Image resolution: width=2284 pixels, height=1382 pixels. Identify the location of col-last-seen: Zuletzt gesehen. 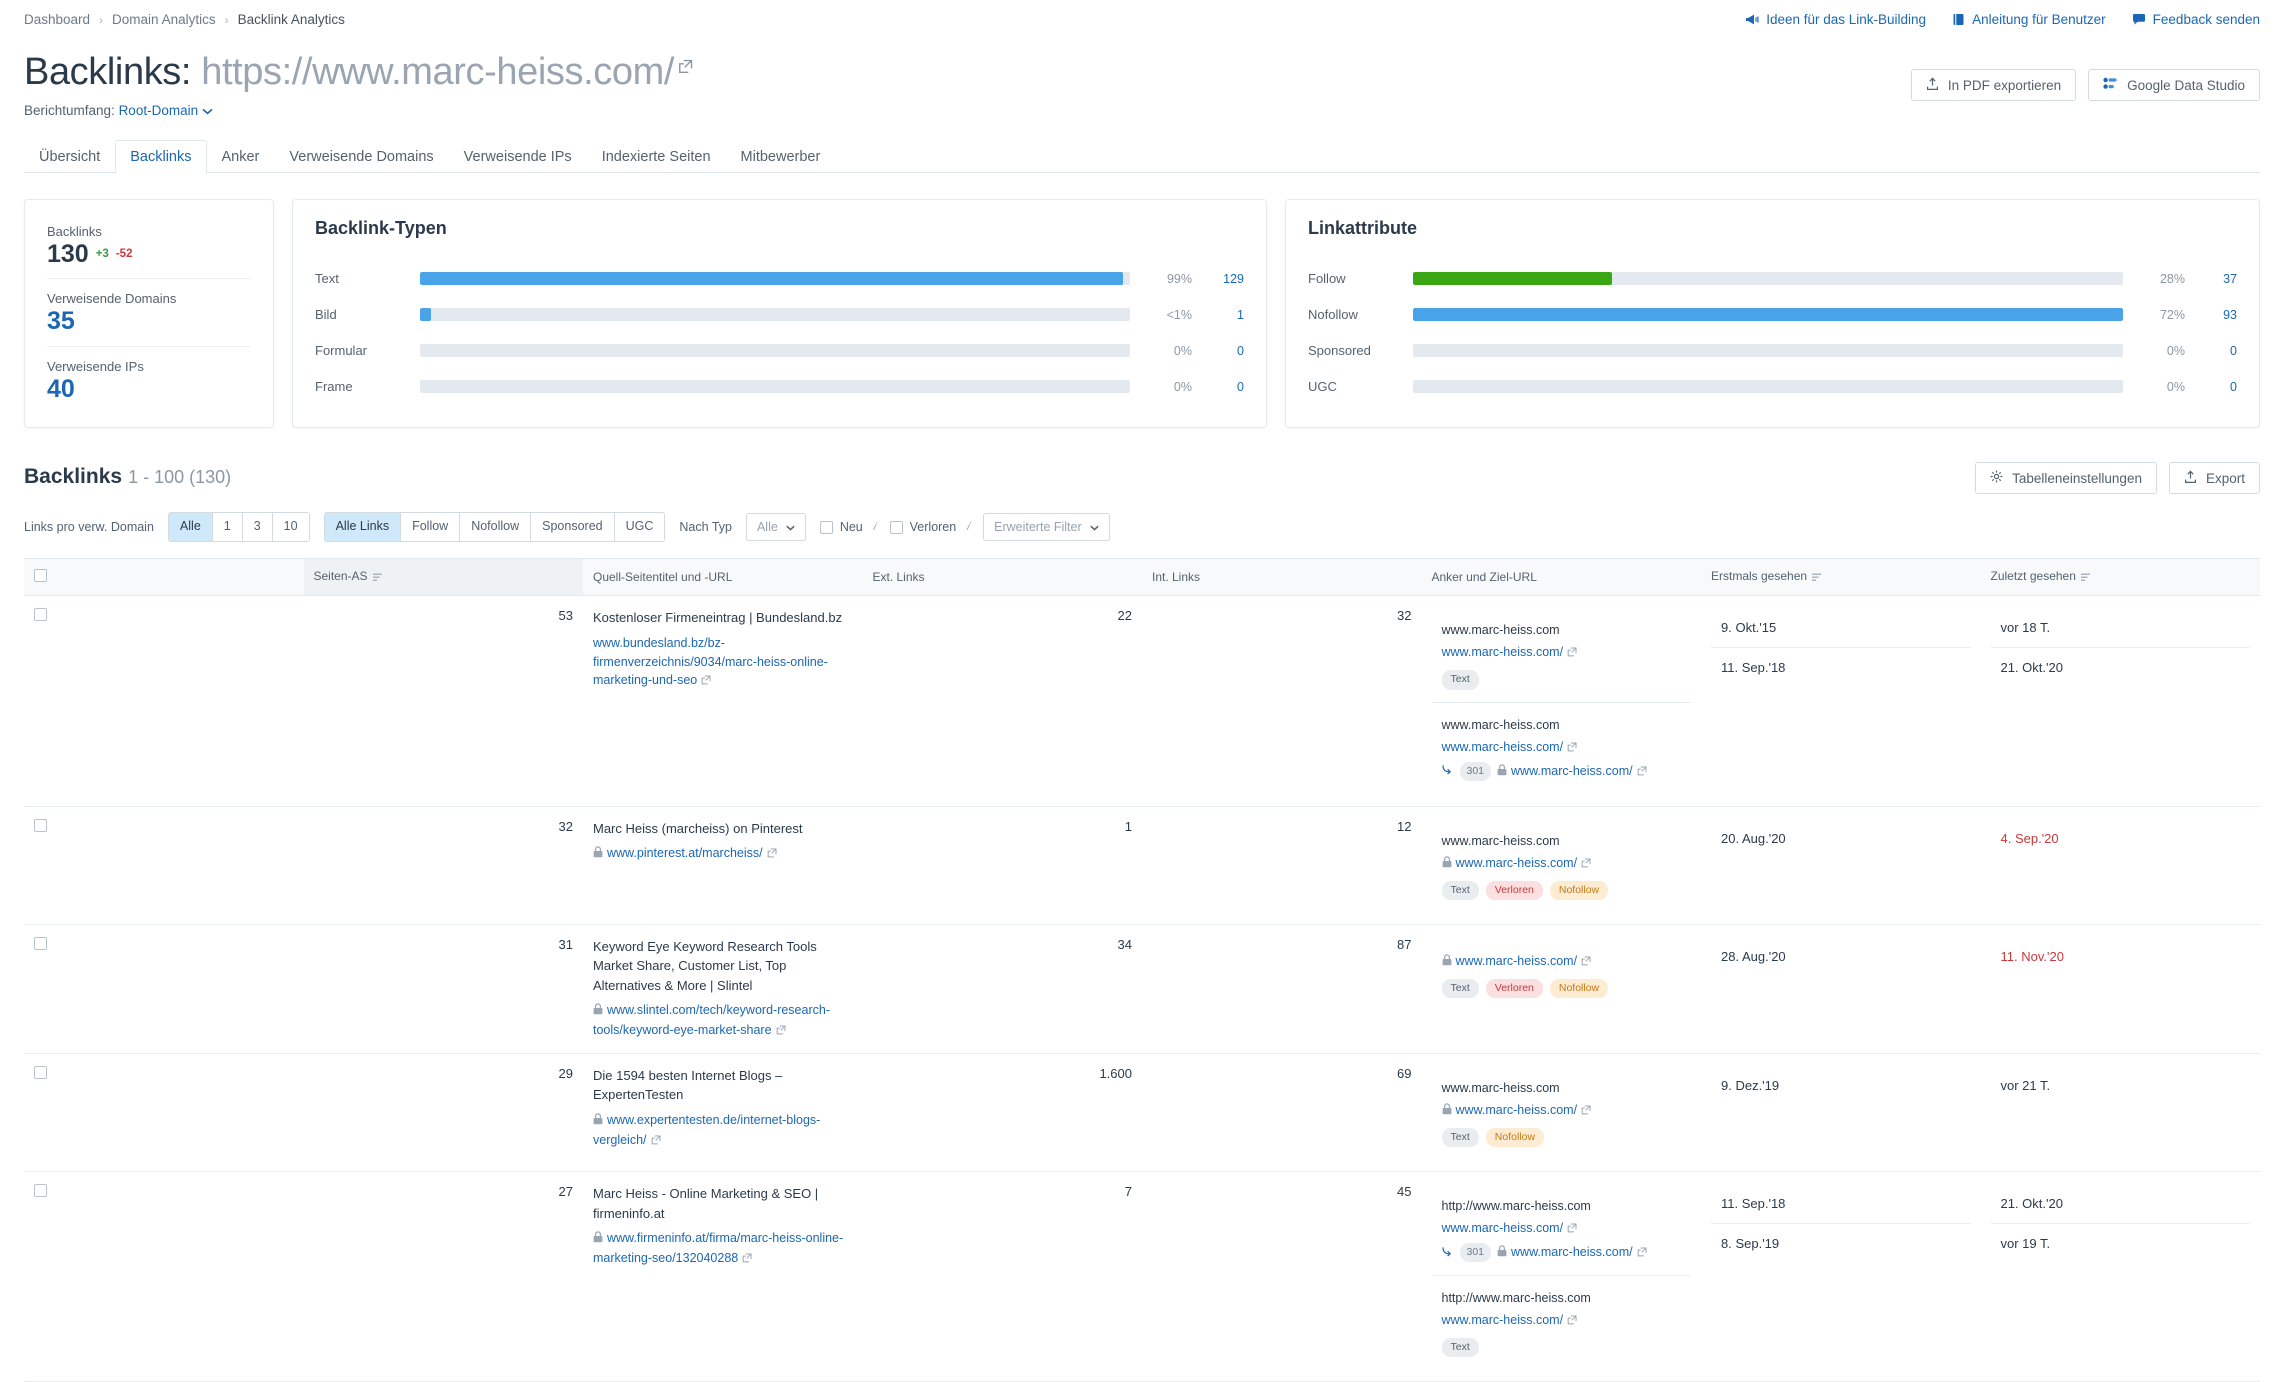
(2120, 577).